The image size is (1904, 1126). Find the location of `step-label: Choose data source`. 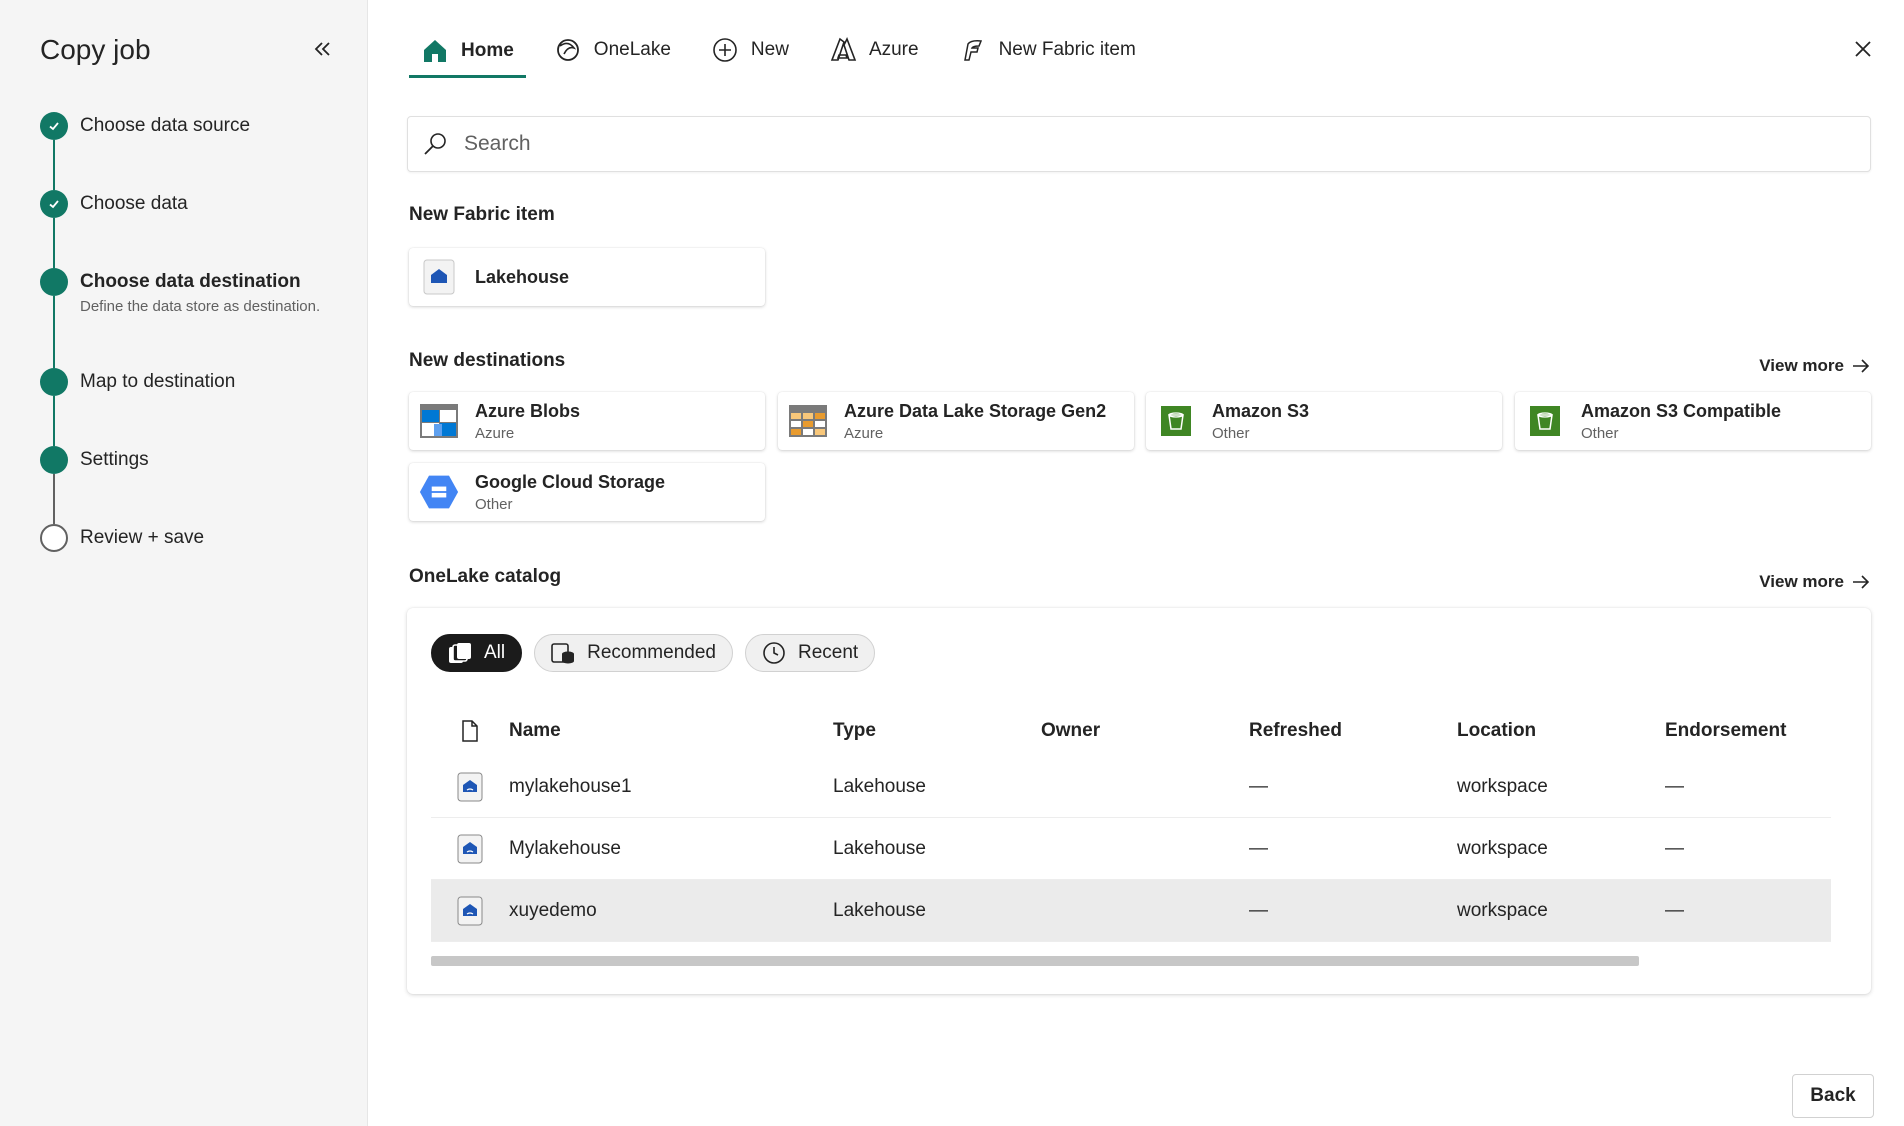

step-label: Choose data source is located at coordinates (165, 125).